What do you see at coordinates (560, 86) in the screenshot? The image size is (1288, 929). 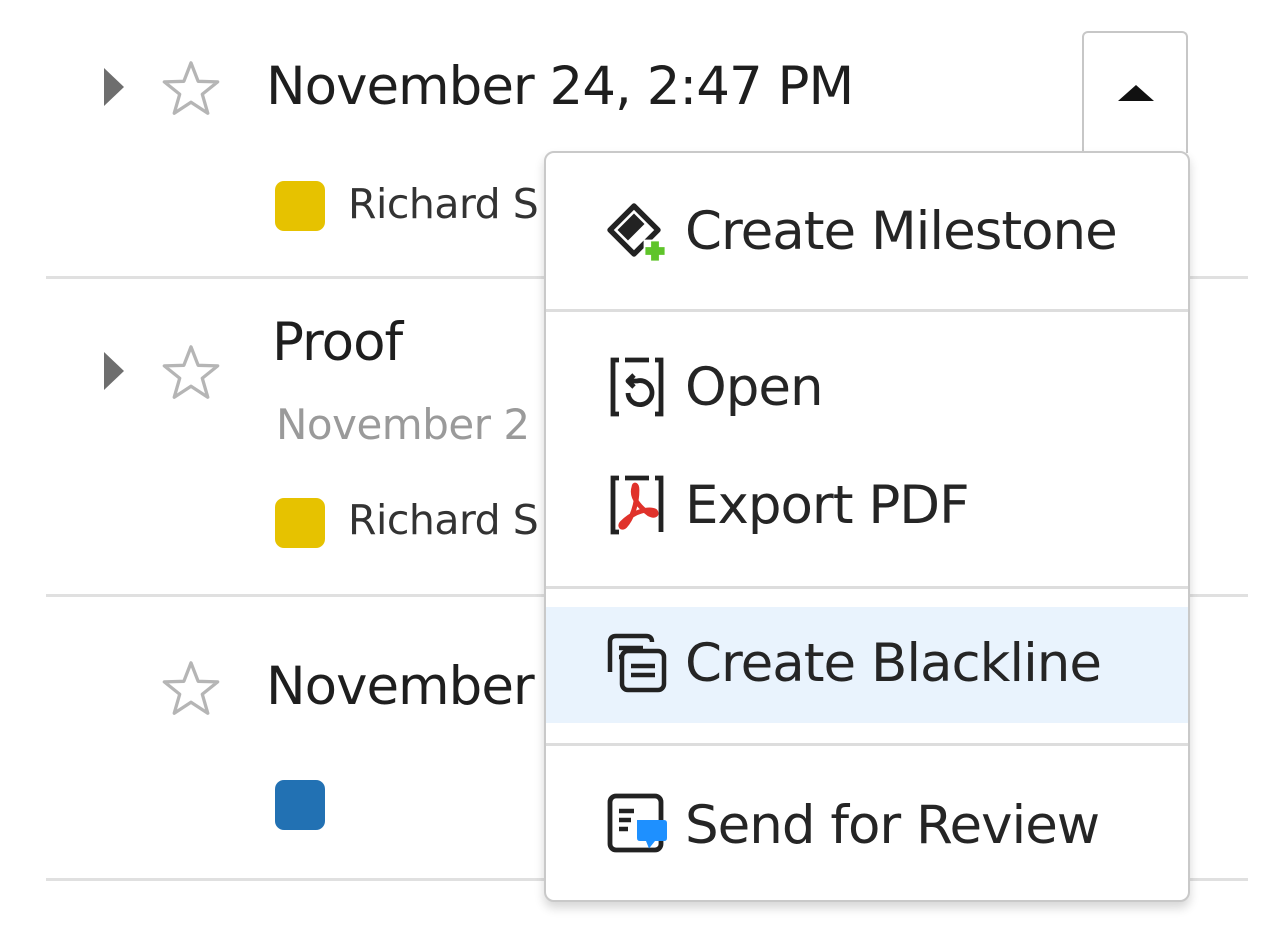 I see `version-title: November 24, 2:47 PM` at bounding box center [560, 86].